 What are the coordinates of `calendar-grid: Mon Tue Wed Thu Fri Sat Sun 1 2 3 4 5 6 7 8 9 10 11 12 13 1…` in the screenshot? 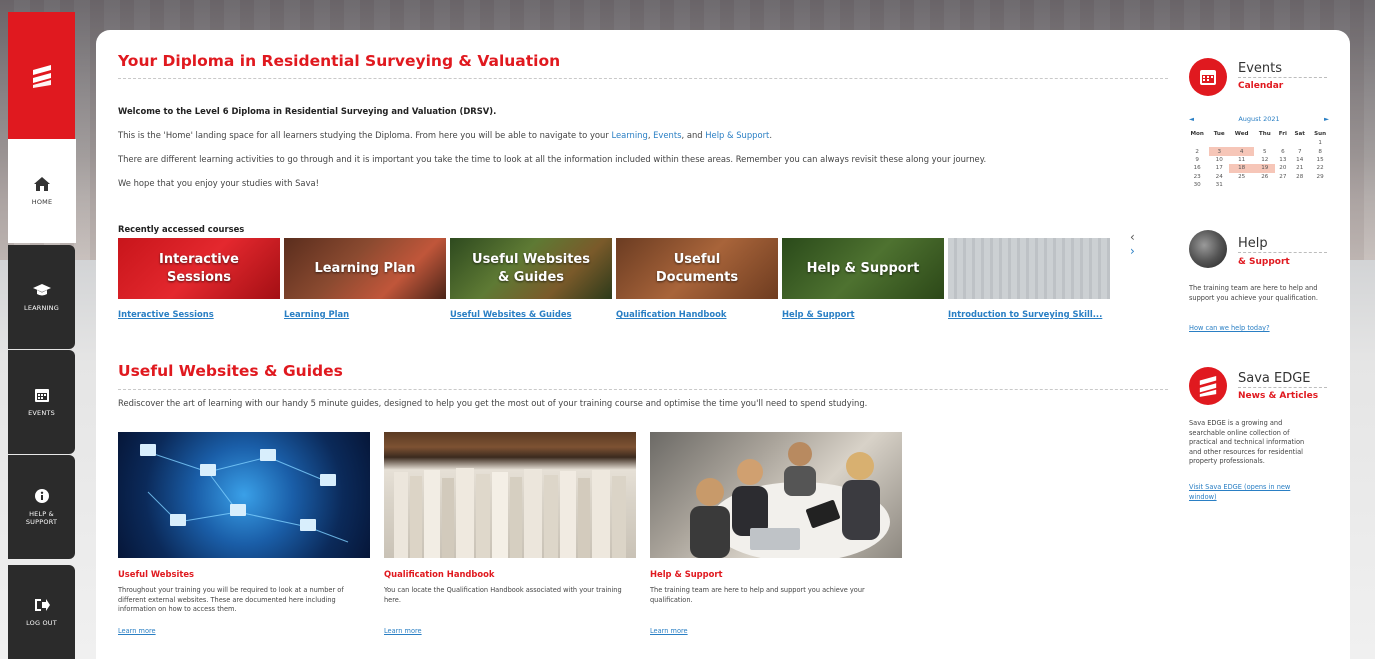 It's located at (1258, 159).